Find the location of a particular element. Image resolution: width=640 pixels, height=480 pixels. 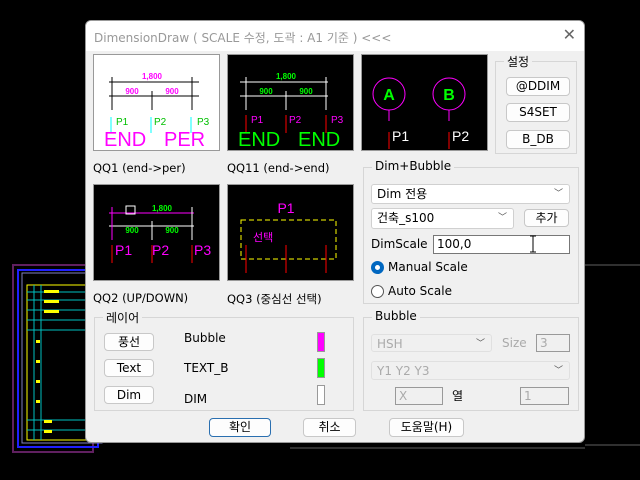

bubble-axis-value: Y1 Y2 Y3 is located at coordinates (403, 371).